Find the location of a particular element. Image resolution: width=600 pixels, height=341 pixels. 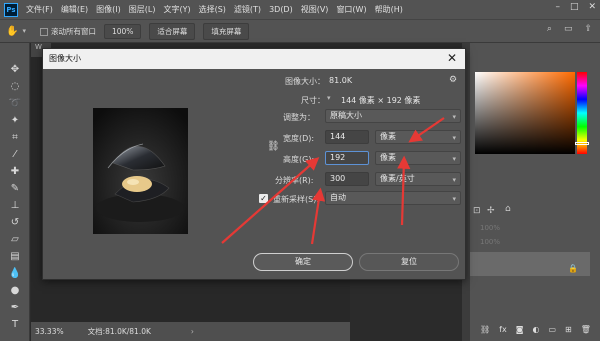

menu-type: 文字(Y) is located at coordinates (176, 9).